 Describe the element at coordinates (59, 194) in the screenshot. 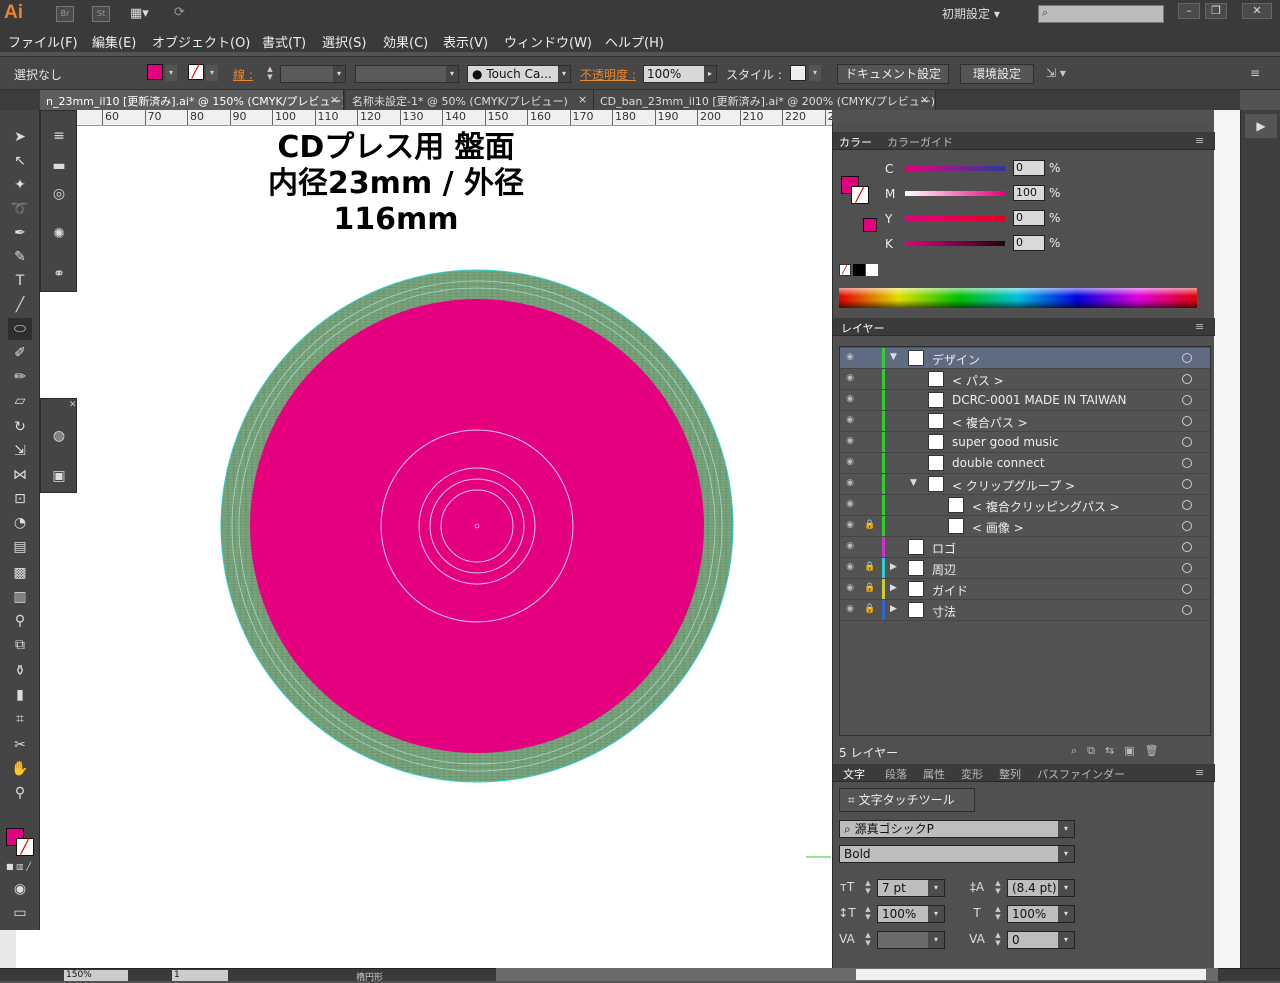

I see `transparency-panel-icon: ◎` at that location.